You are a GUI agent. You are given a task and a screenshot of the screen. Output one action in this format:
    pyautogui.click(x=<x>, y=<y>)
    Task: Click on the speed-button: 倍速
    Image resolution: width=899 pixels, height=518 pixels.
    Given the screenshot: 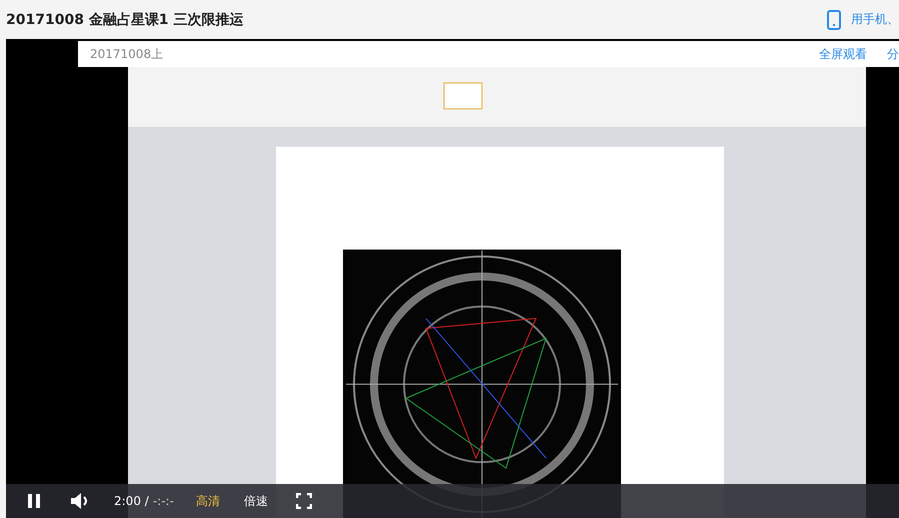 What is the action you would take?
    pyautogui.click(x=256, y=501)
    